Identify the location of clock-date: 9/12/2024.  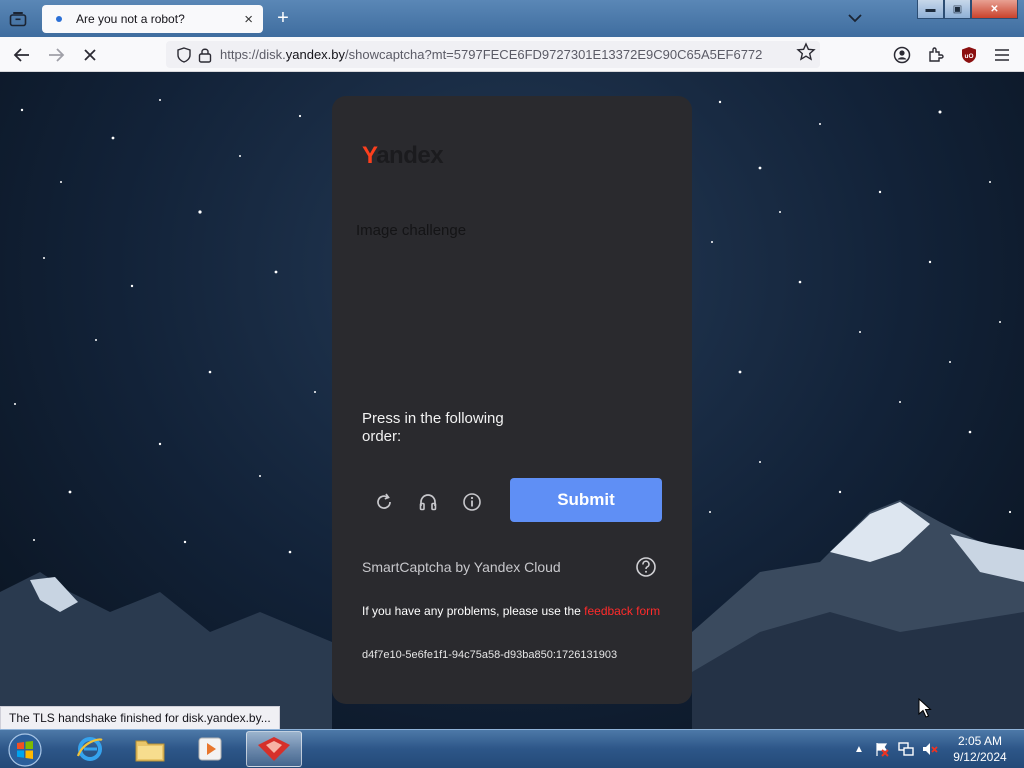
(980, 757).